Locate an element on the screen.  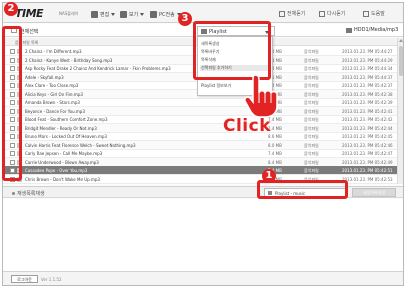
file-name: Alicia Keys - Girl On Fire.mp3 is located at coordinates (54, 94).